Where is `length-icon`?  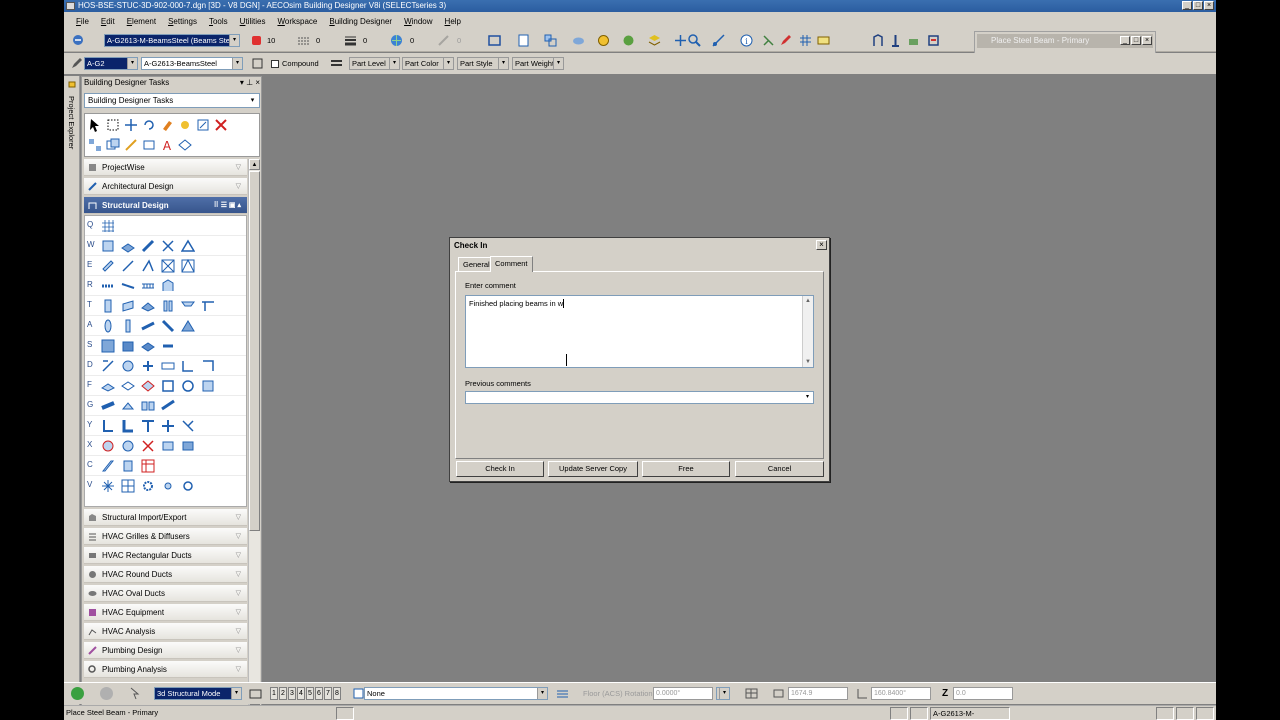
length-icon is located at coordinates (778, 693).